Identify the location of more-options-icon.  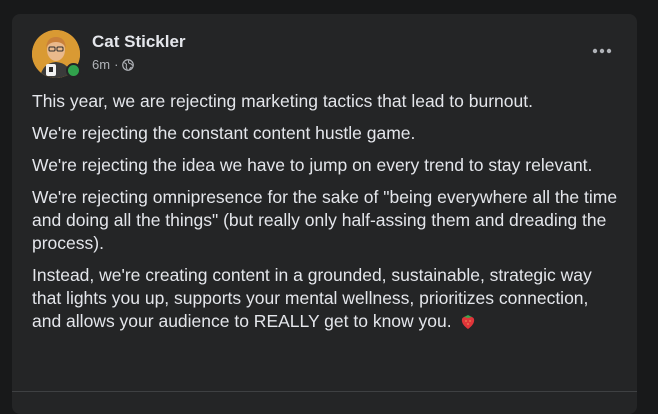
(602, 51).